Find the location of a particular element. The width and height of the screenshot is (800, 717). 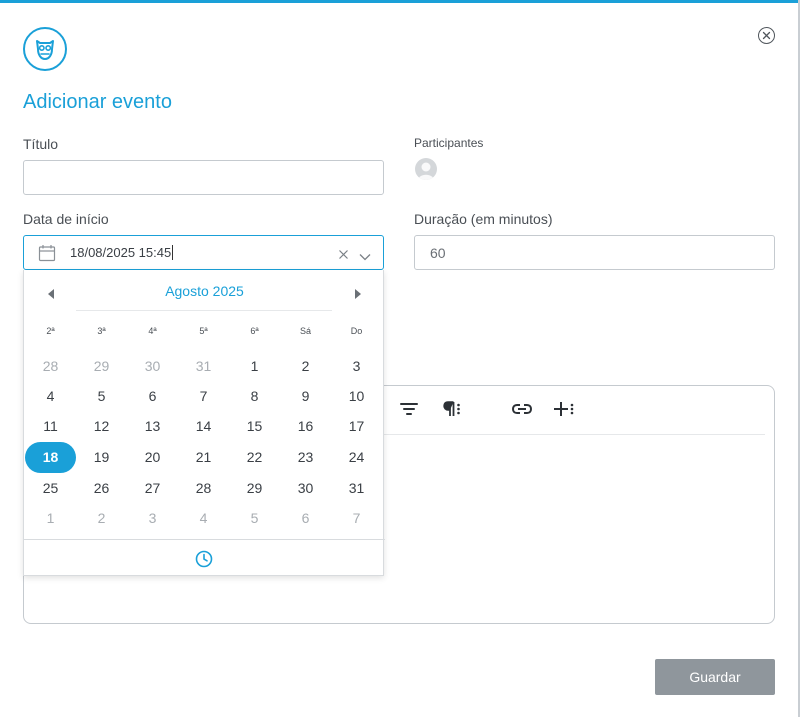

title-input is located at coordinates (203, 177).